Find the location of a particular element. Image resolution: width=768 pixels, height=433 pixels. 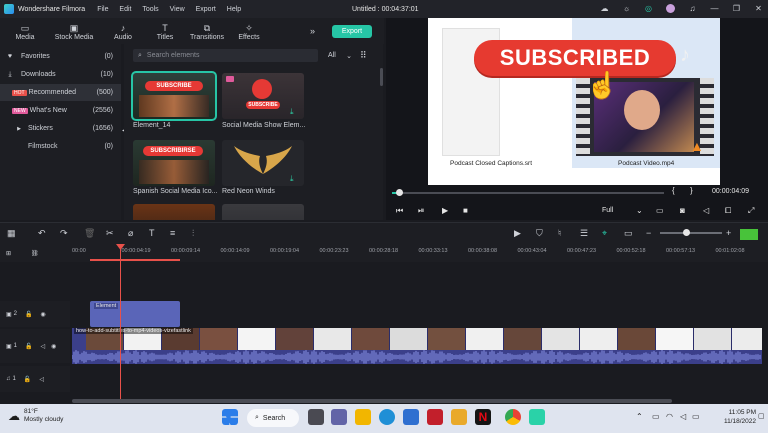

chevron-up-icon: ⌃ is located at coordinates (639, 416).